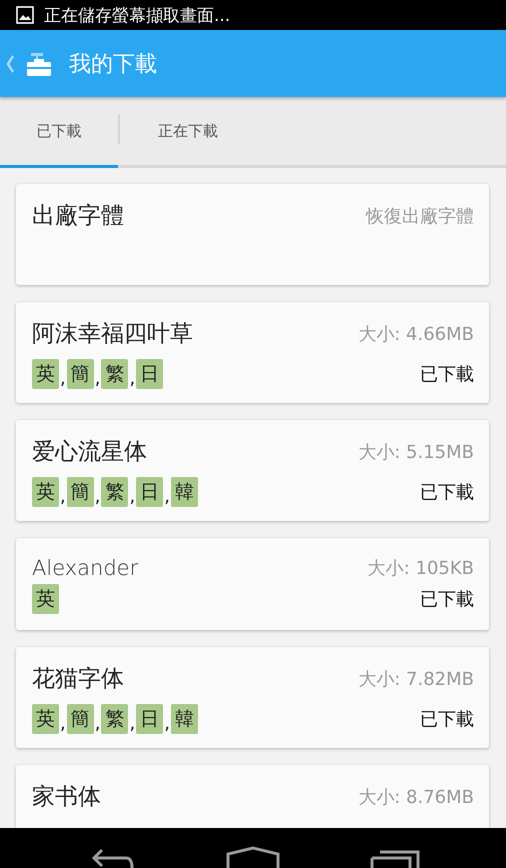 The image size is (506, 868). What do you see at coordinates (89, 452) in the screenshot?
I see `font-name: 爱心流星体` at bounding box center [89, 452].